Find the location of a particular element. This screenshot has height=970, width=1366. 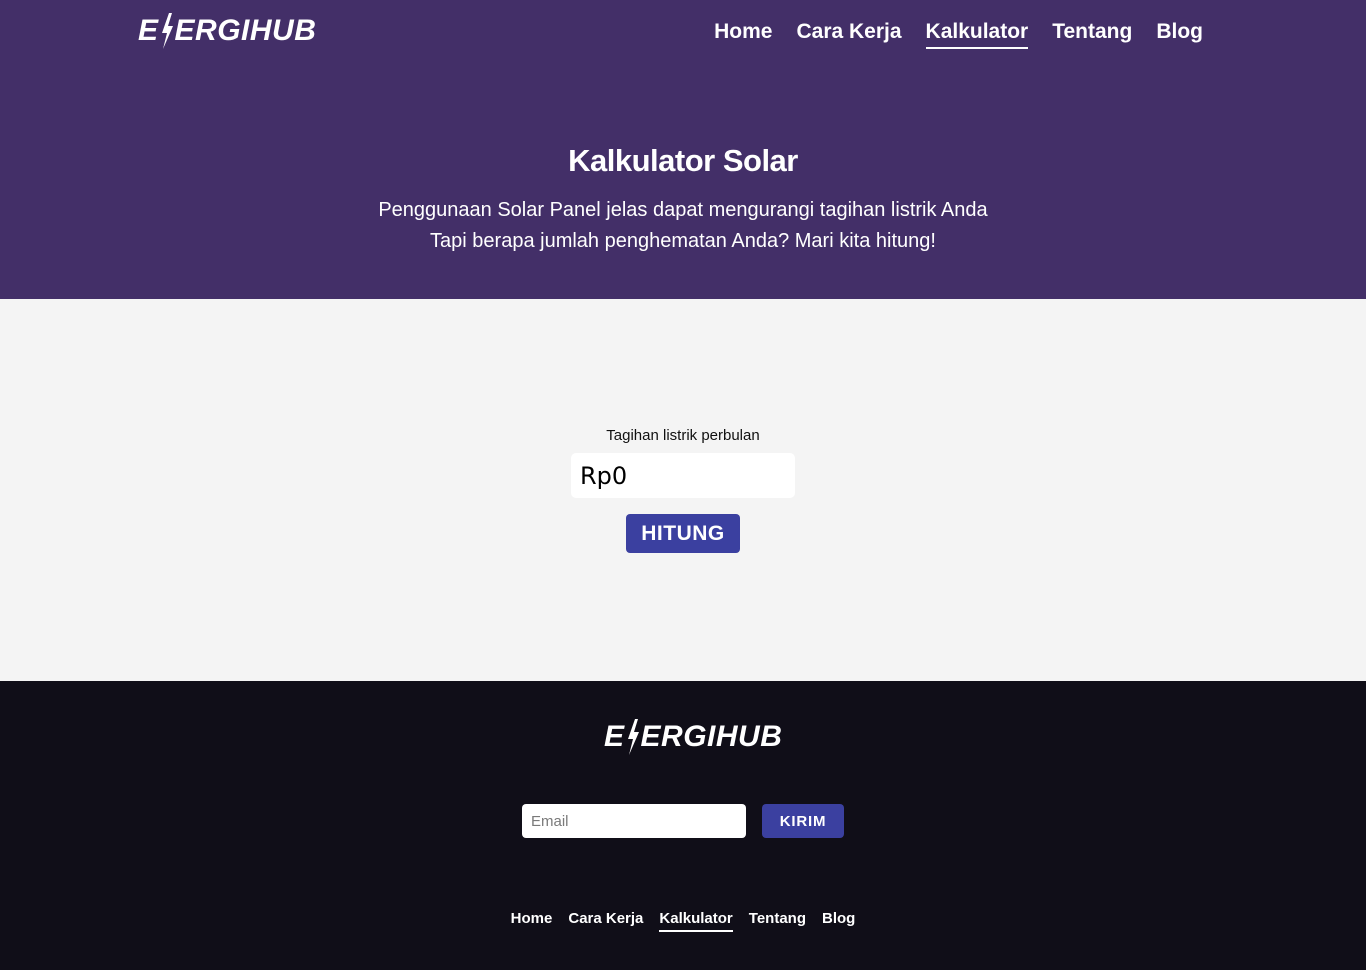

monthly-bill-input is located at coordinates (683, 475).